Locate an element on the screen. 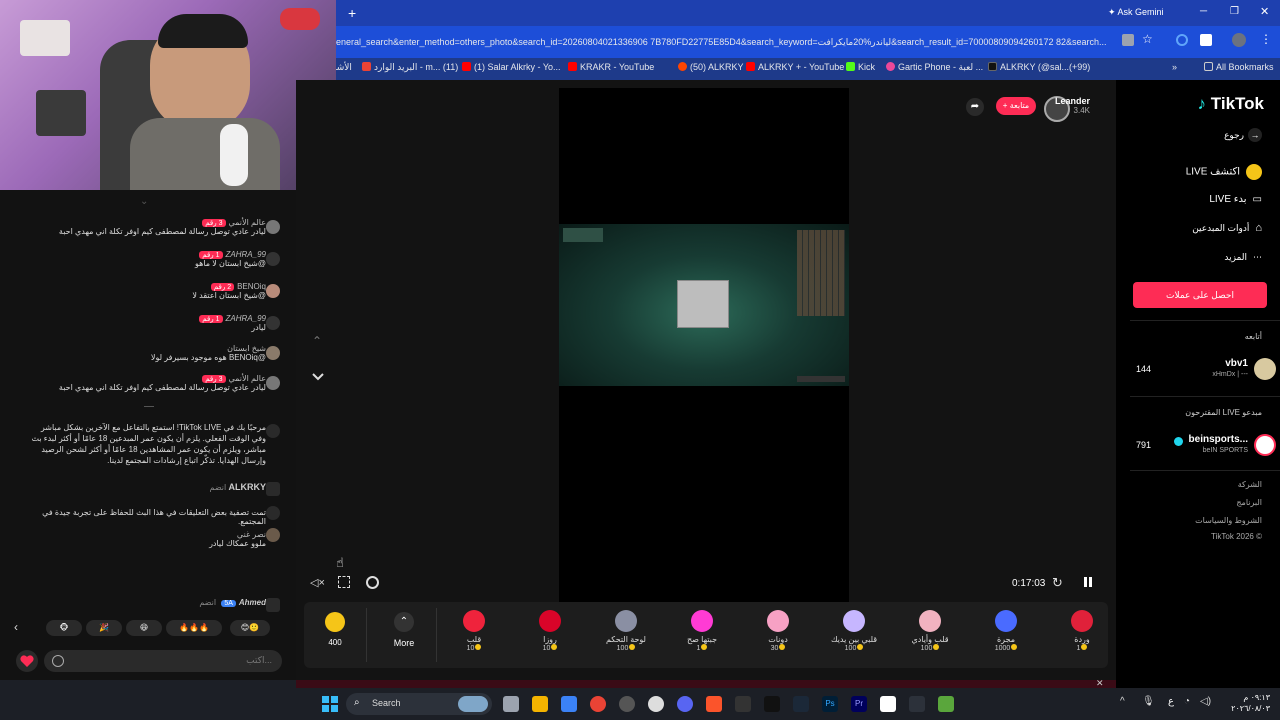 This screenshot has width=1280, height=720. bookmark-4: (50) ALKRKY is located at coordinates (711, 67).